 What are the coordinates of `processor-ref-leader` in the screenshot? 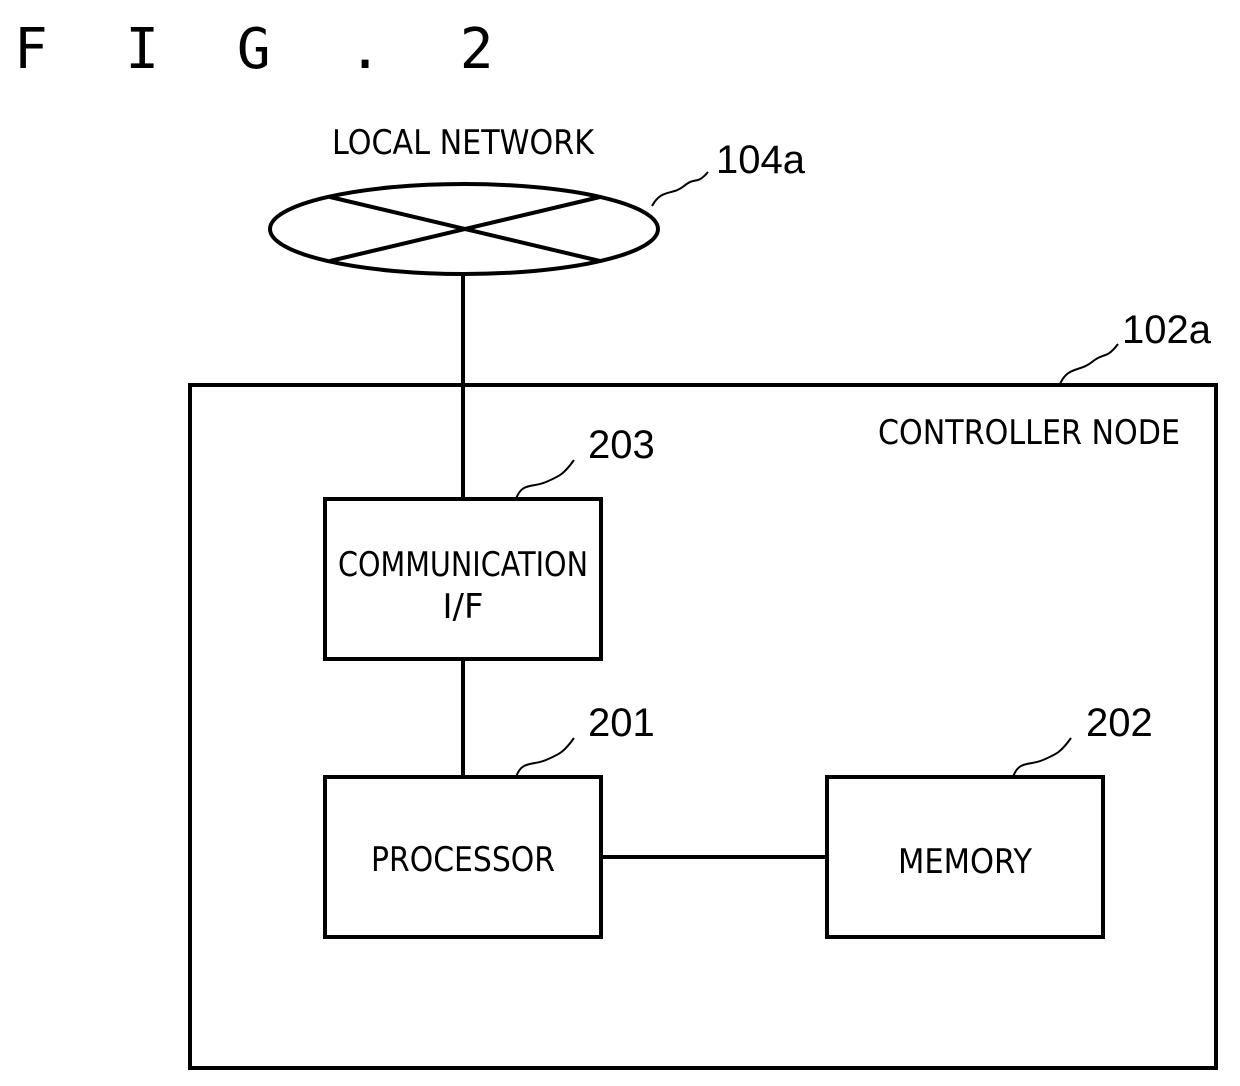 It's located at (545, 757).